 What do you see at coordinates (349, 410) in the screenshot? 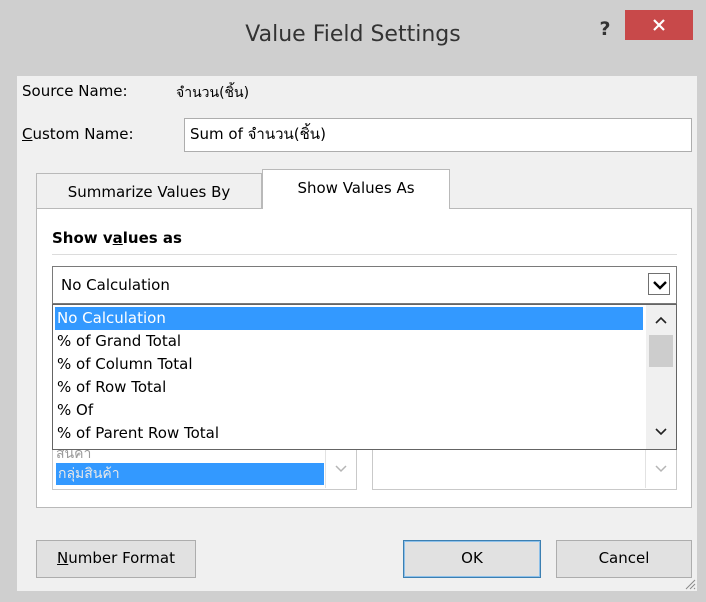
I see `dropdown-option: % Of` at bounding box center [349, 410].